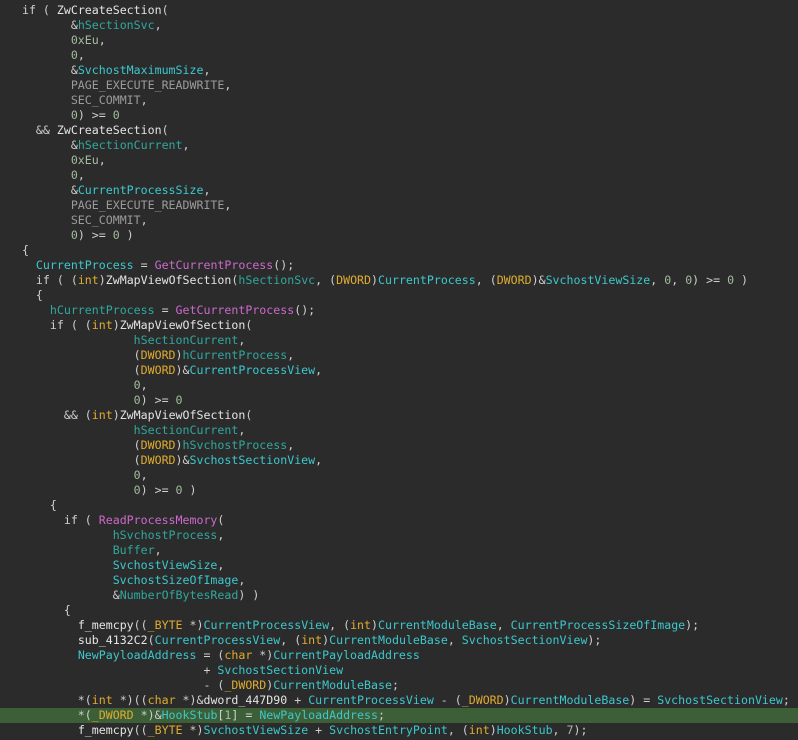 The image size is (798, 740). Describe the element at coordinates (403, 550) in the screenshot. I see `code-line: Buffer,` at that location.